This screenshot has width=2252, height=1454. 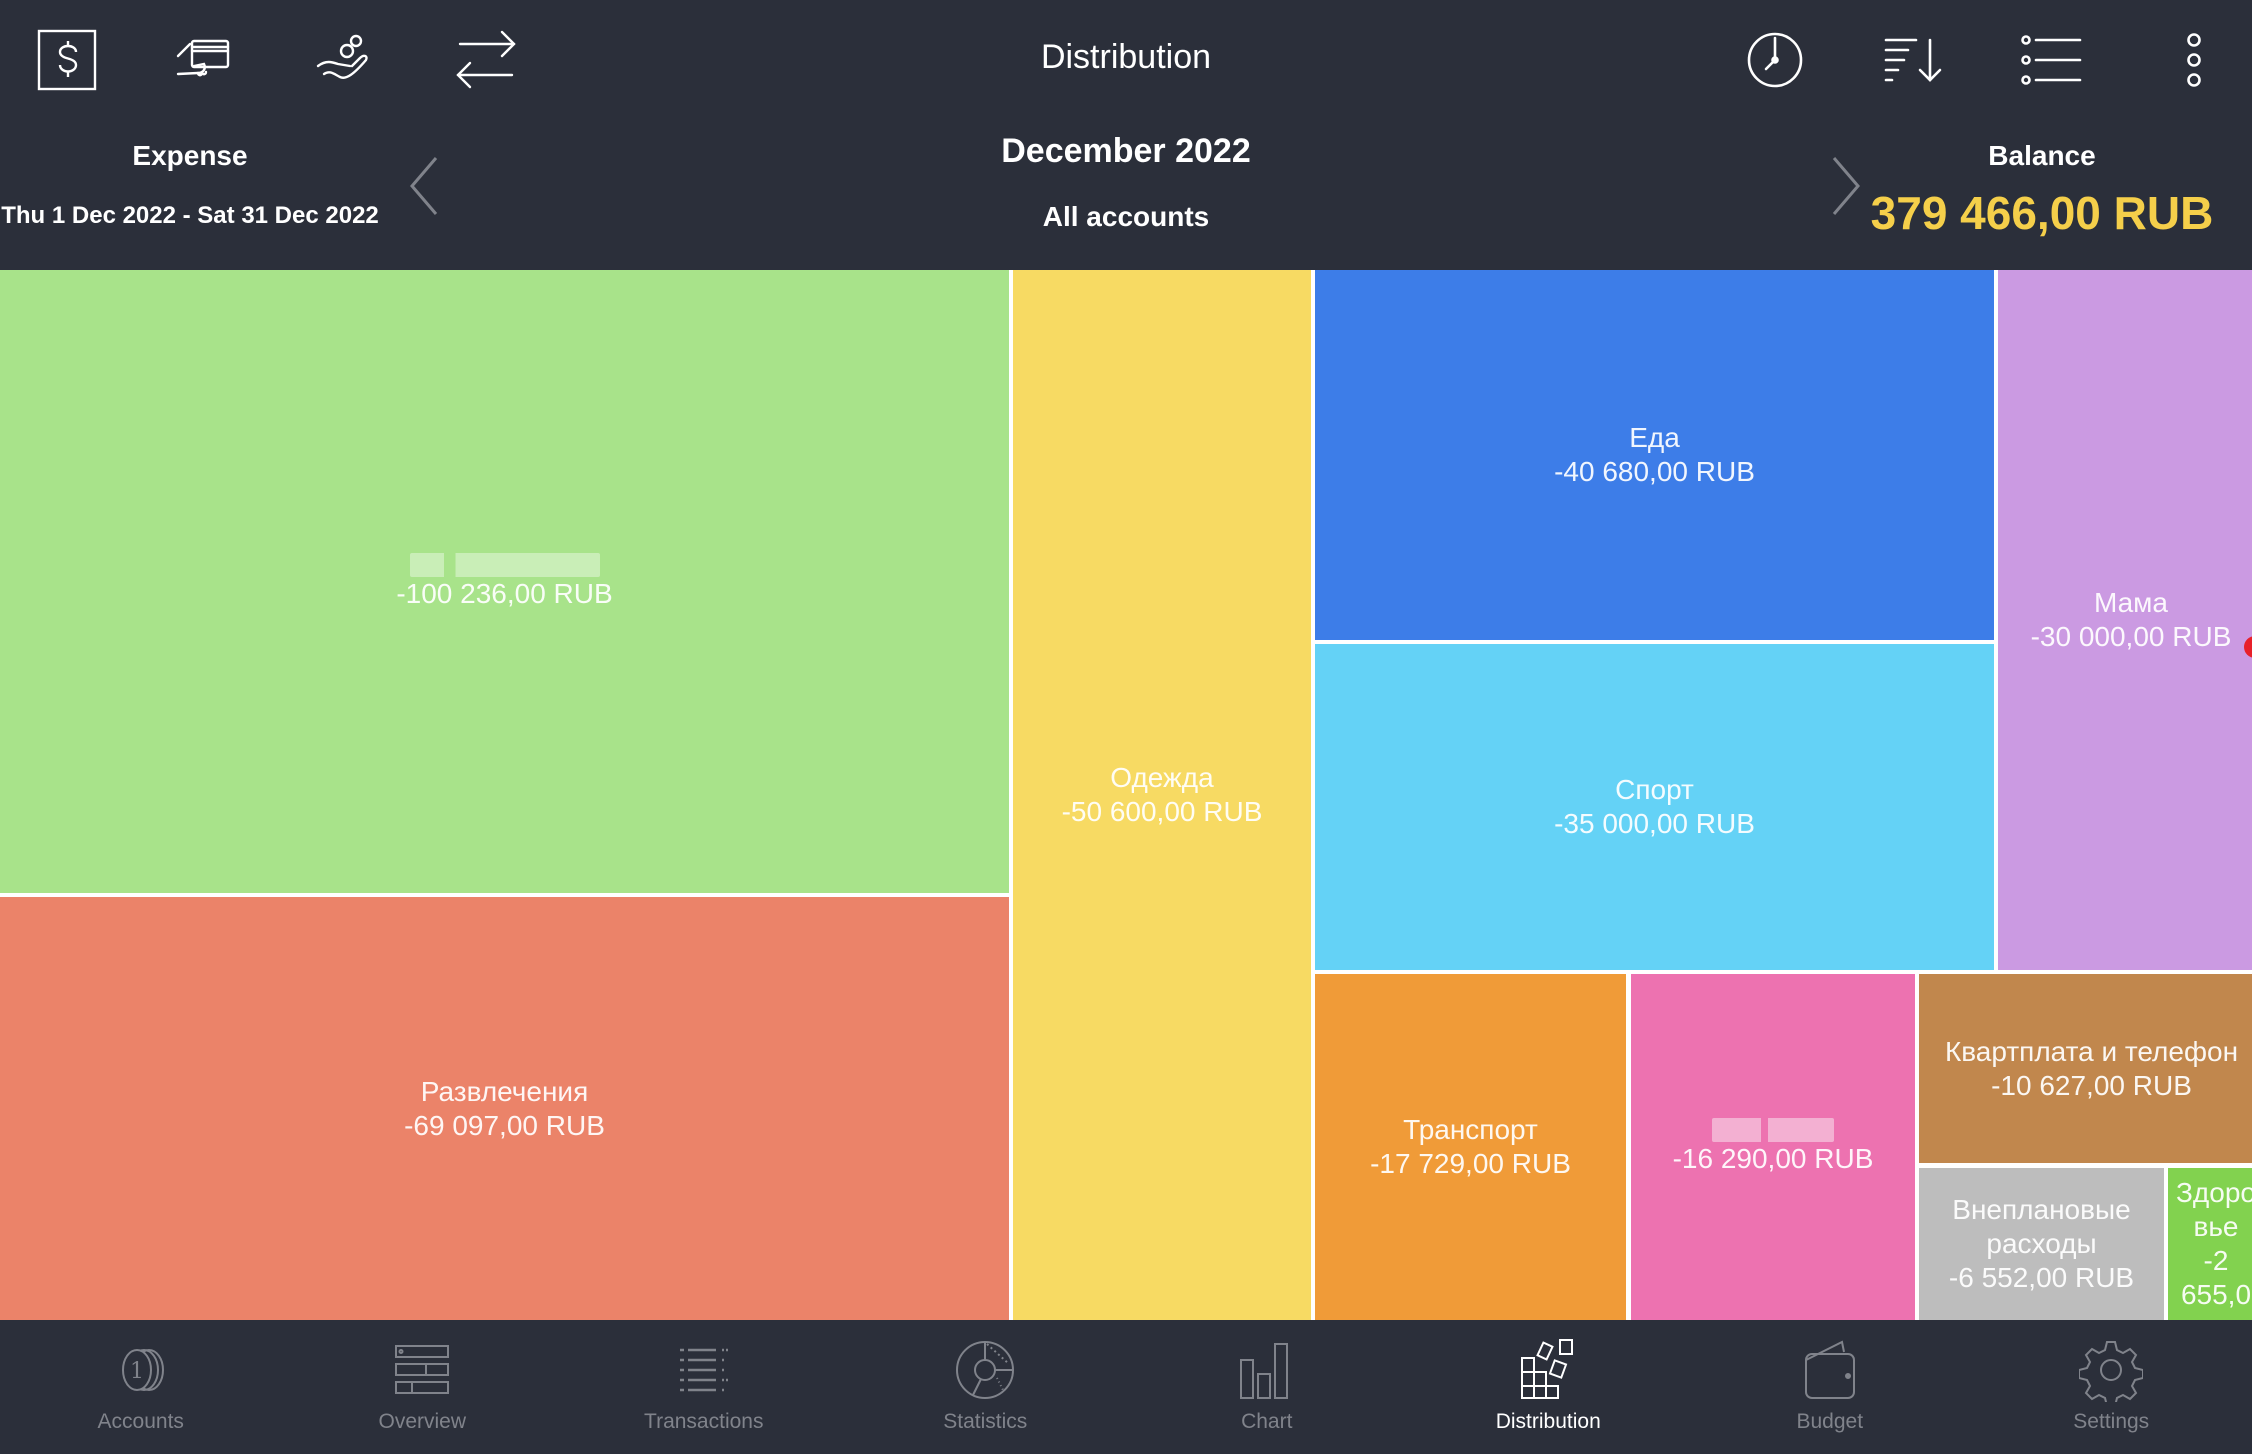 I want to click on balance-value: 379 466,00 RUB, so click(x=2042, y=213).